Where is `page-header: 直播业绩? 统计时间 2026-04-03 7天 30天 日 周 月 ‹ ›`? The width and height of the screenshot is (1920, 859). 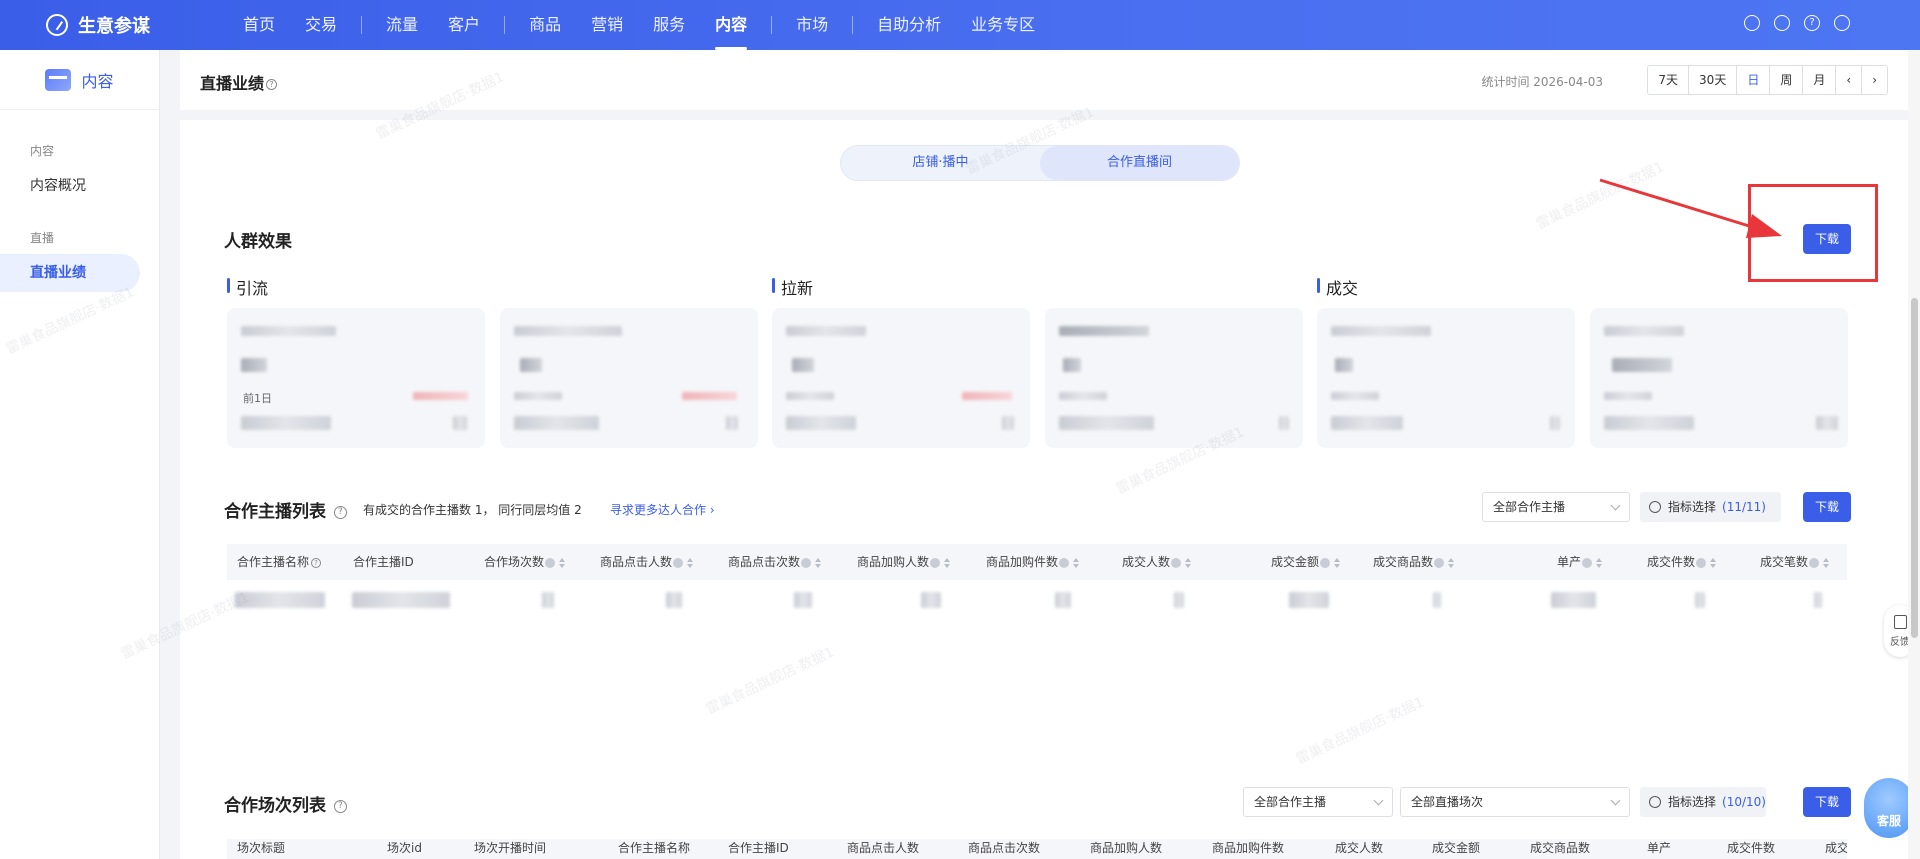 page-header: 直播业绩? 统计时间 2026-04-03 7天 30天 日 周 月 ‹ › is located at coordinates (1044, 80).